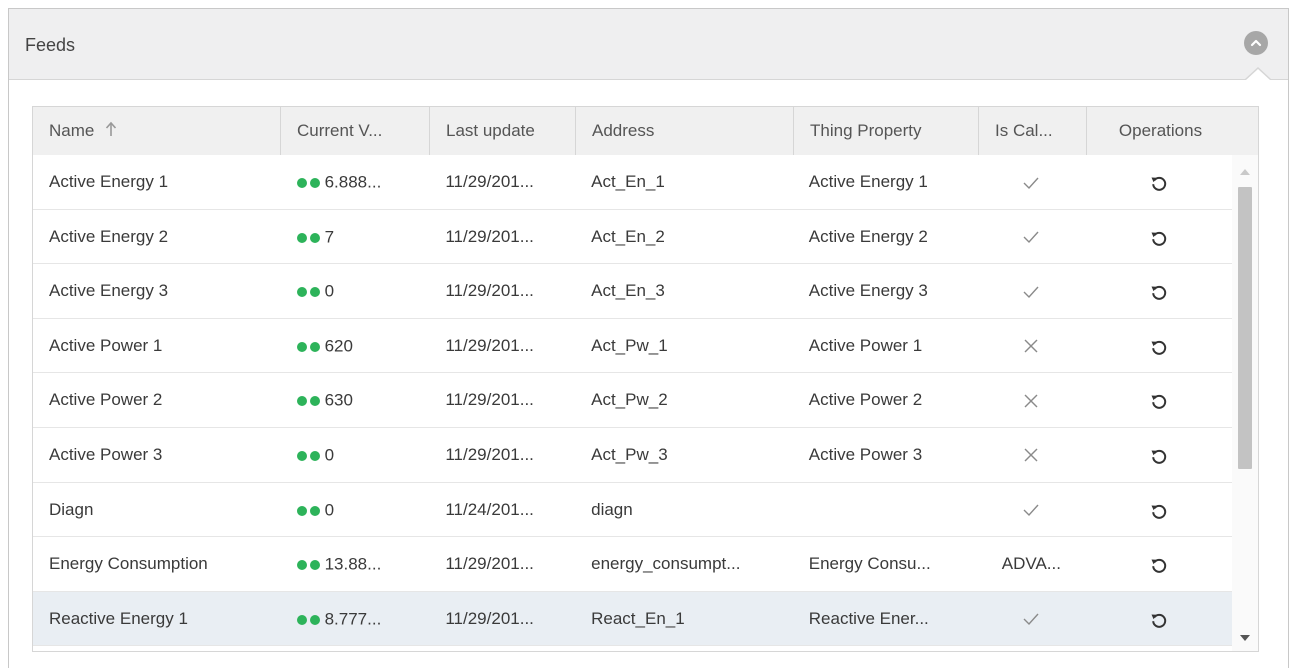 This screenshot has width=1297, height=668. I want to click on current-value-text: 630, so click(338, 400).